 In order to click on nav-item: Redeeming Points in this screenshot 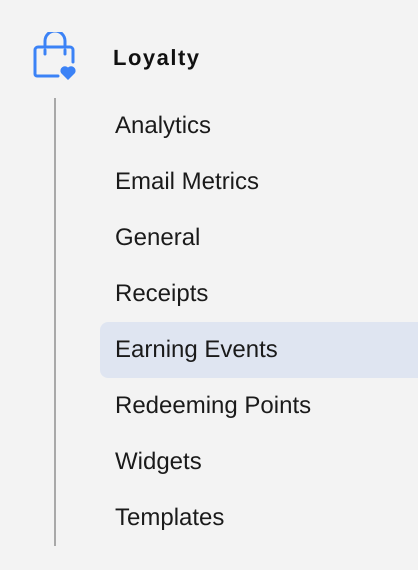, I will do `click(259, 406)`.